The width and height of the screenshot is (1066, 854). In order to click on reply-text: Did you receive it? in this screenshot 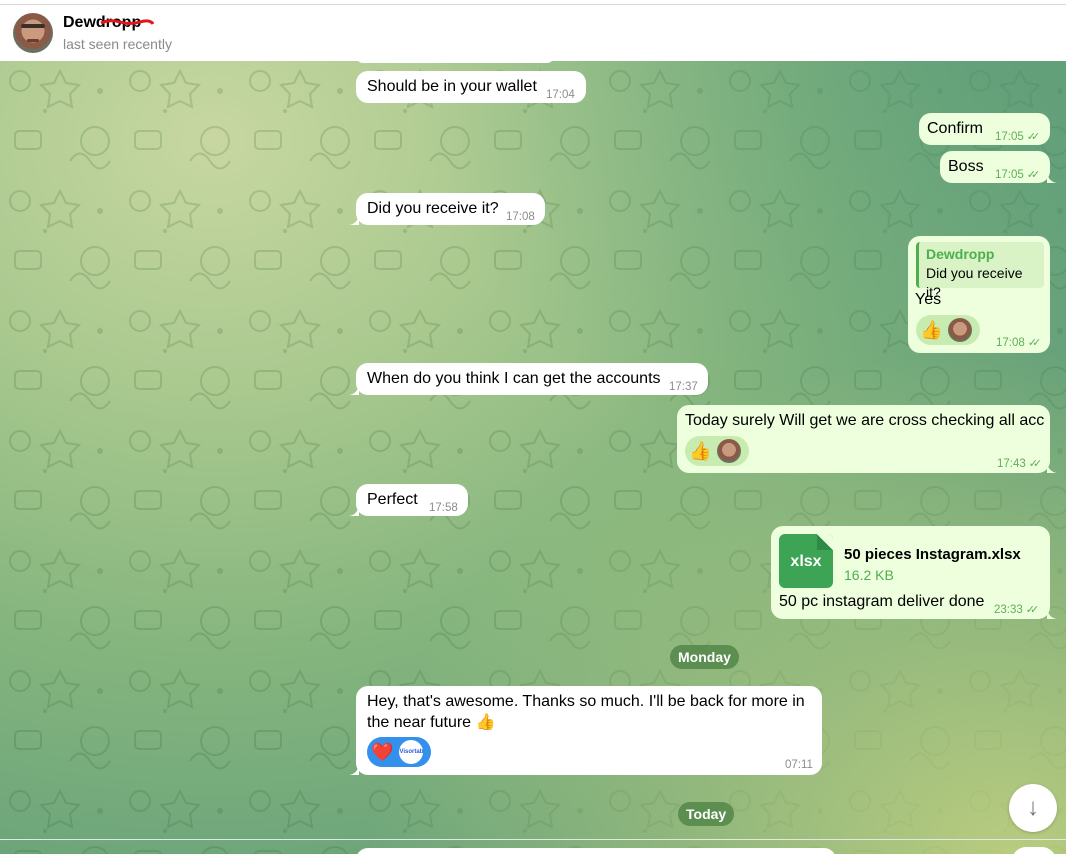, I will do `click(974, 282)`.